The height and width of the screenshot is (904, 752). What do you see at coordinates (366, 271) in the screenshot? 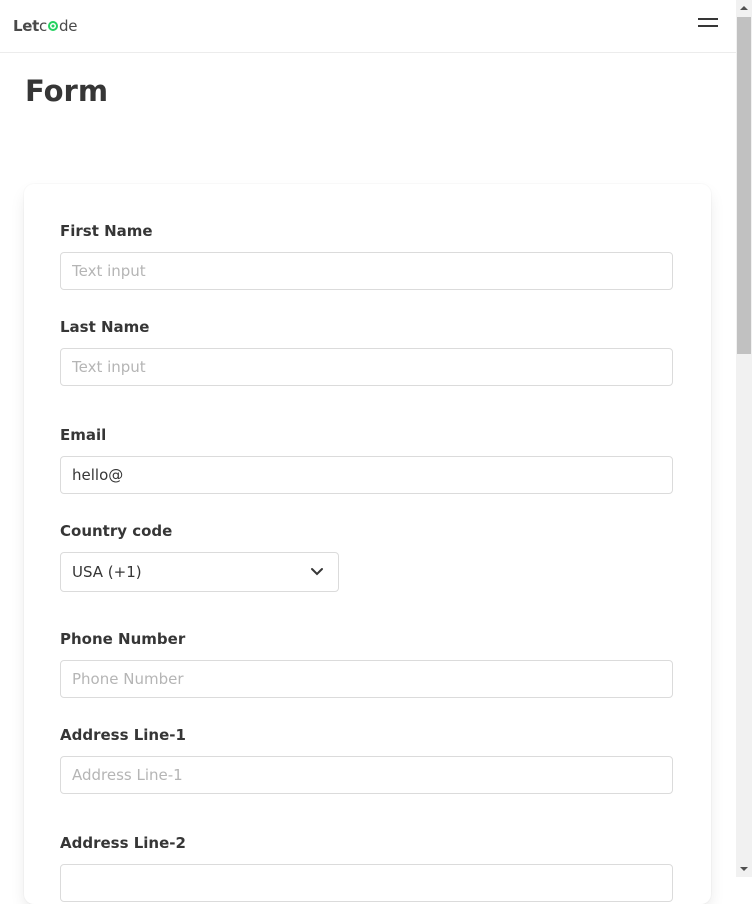
I see `first-name-input` at bounding box center [366, 271].